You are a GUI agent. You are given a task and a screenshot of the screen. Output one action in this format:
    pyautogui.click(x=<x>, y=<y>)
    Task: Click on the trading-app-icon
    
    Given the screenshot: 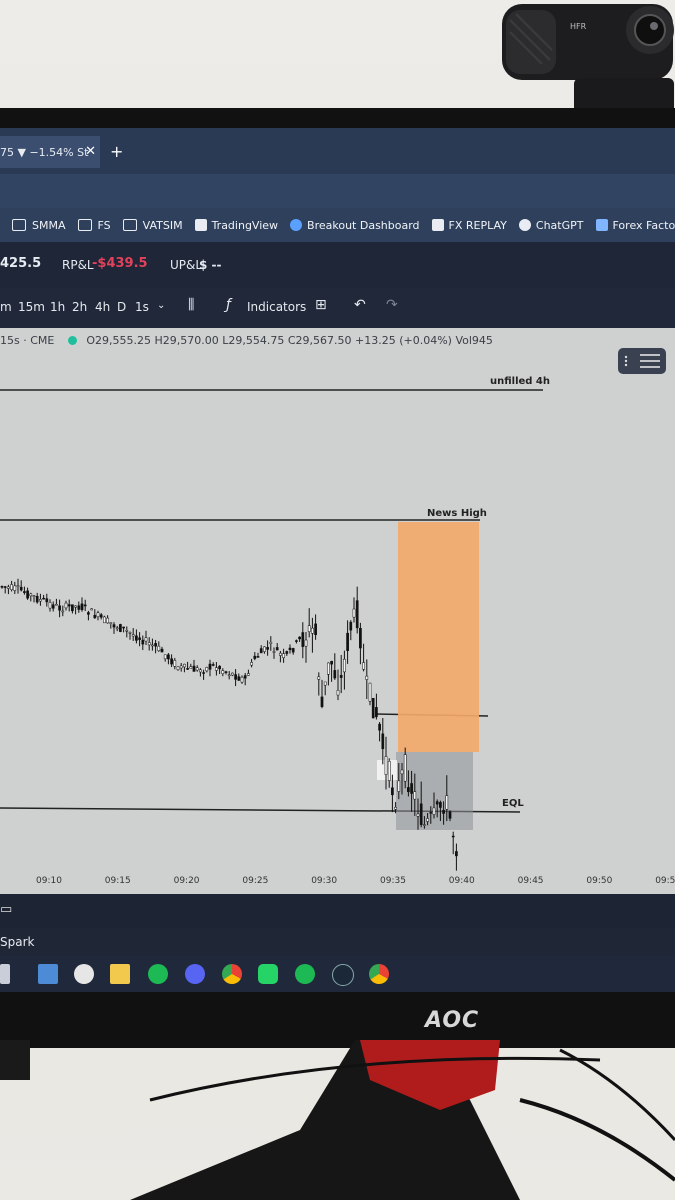 What is the action you would take?
    pyautogui.click(x=84, y=974)
    